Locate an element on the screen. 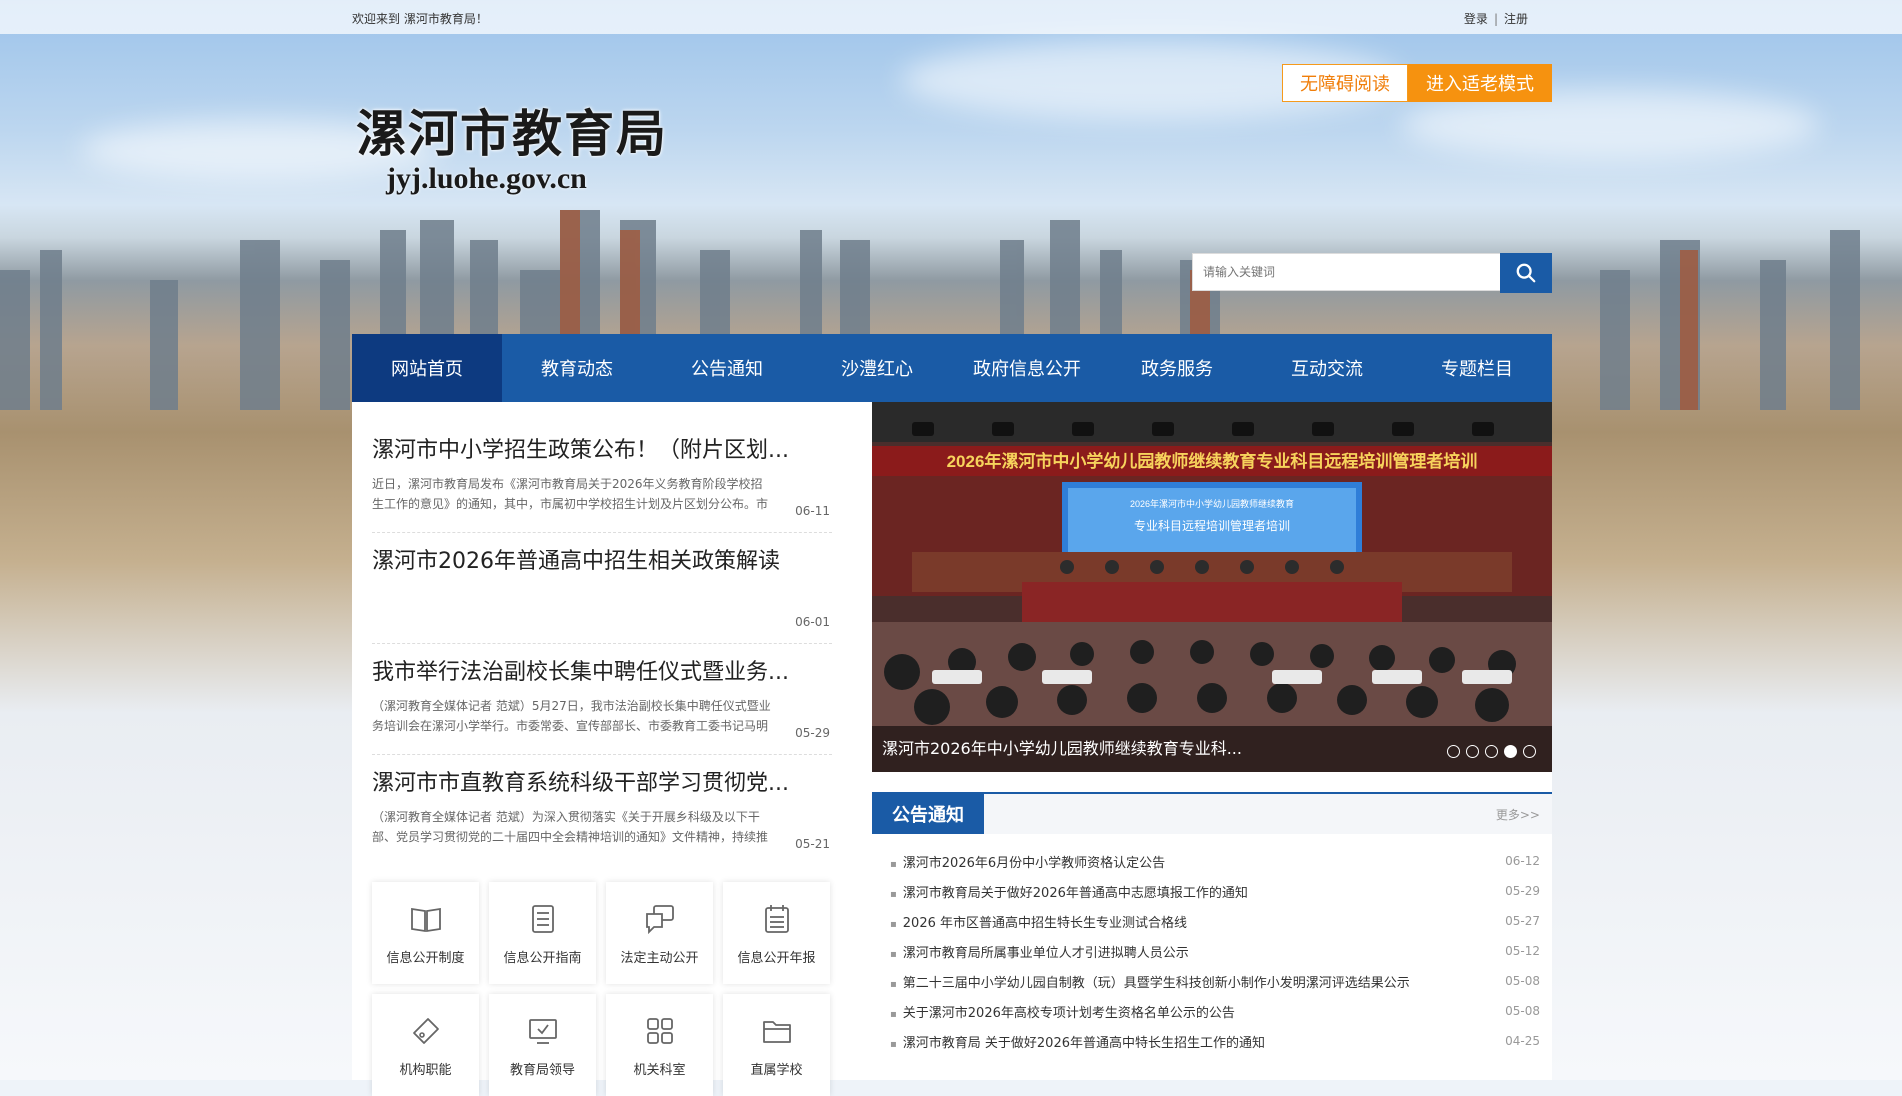 The height and width of the screenshot is (1096, 1902). notice-item: 漯河市教育局关于做好2026年普通高中志愿填报工作的通知 05-29 is located at coordinates (1215, 891).